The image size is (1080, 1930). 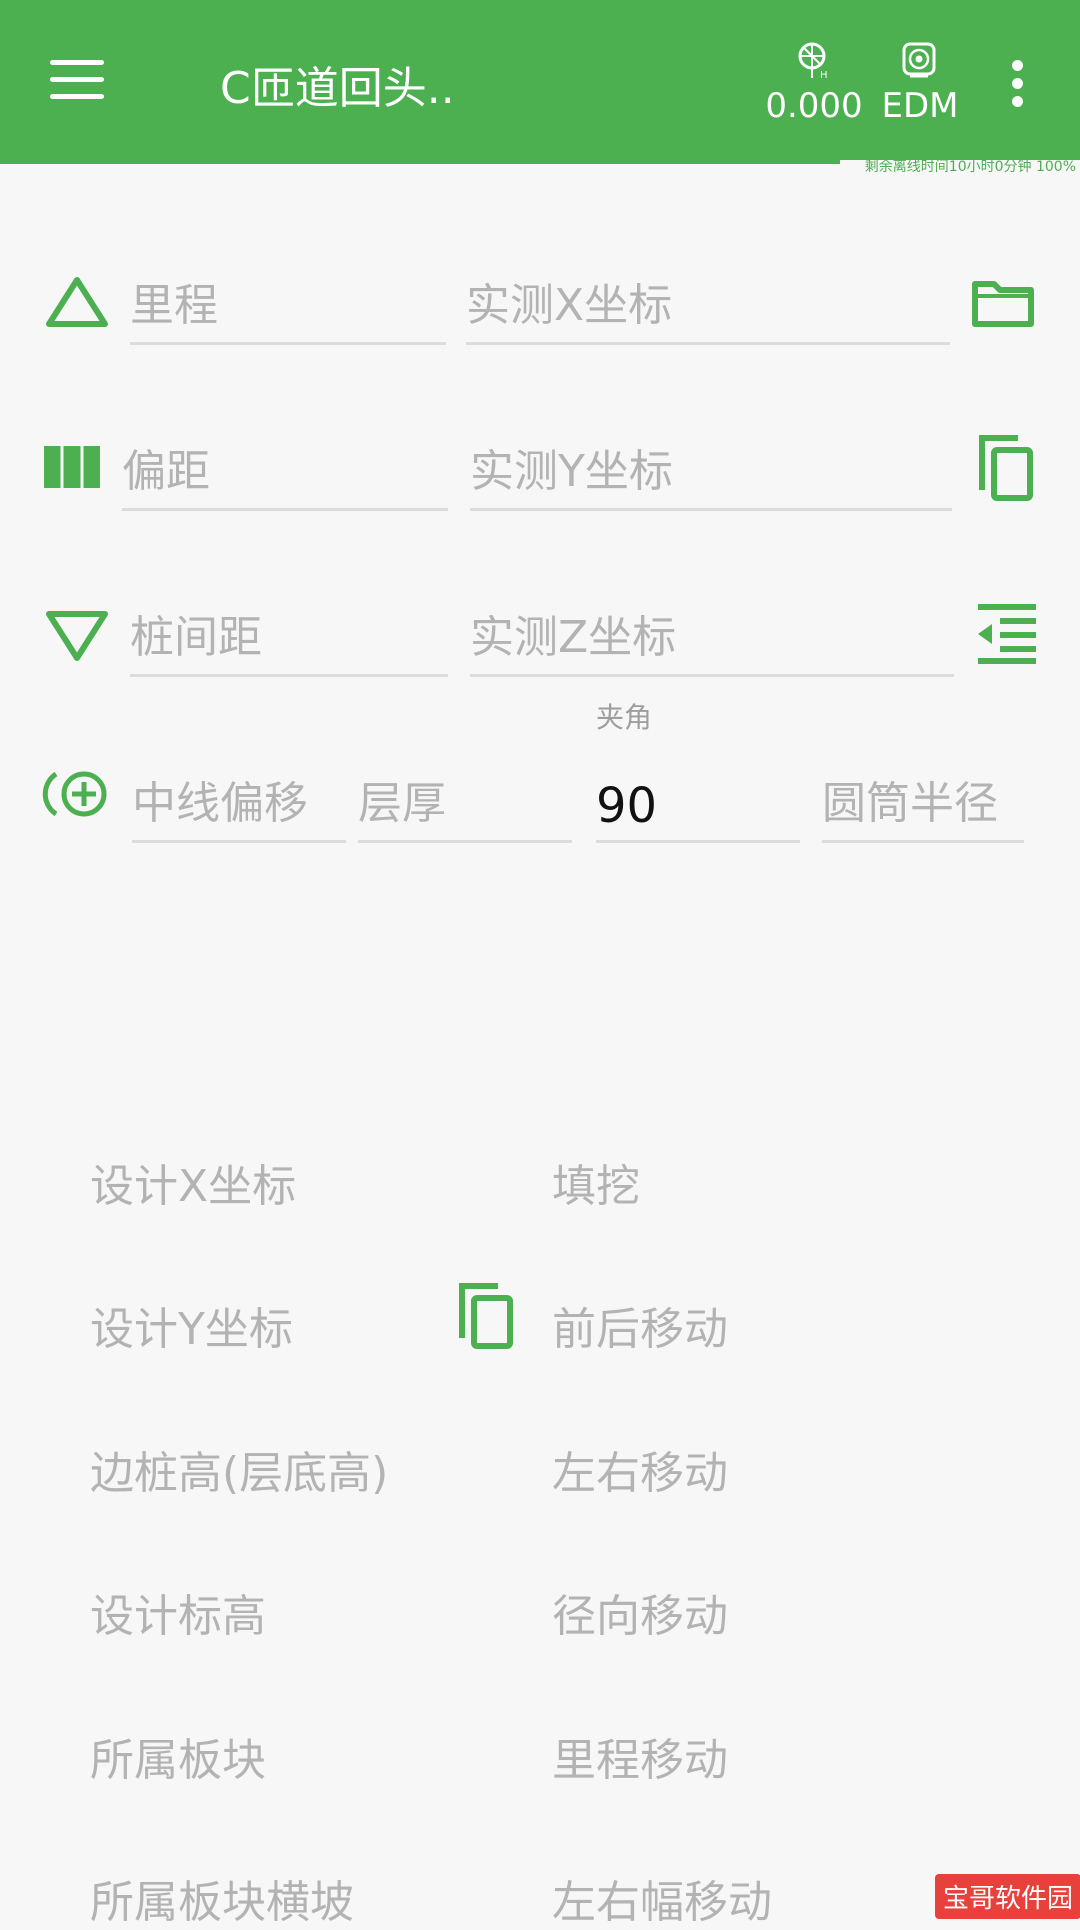 What do you see at coordinates (1017, 83) in the screenshot?
I see `more-vert-icon` at bounding box center [1017, 83].